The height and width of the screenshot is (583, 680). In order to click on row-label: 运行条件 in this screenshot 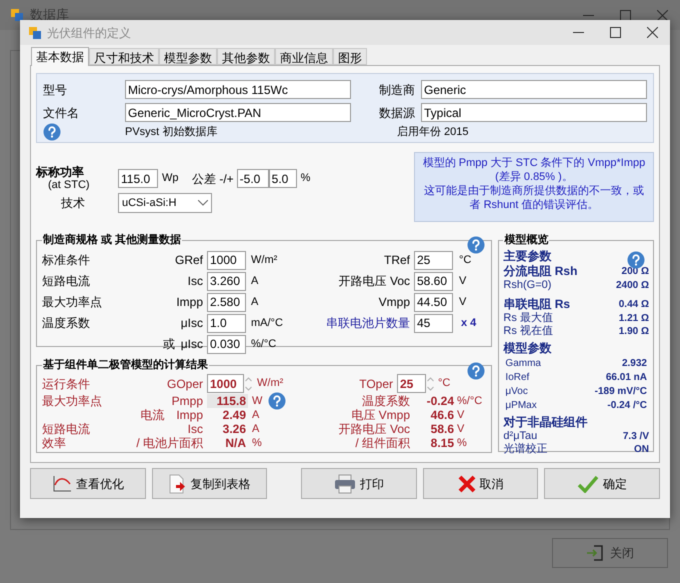, I will do `click(66, 384)`.